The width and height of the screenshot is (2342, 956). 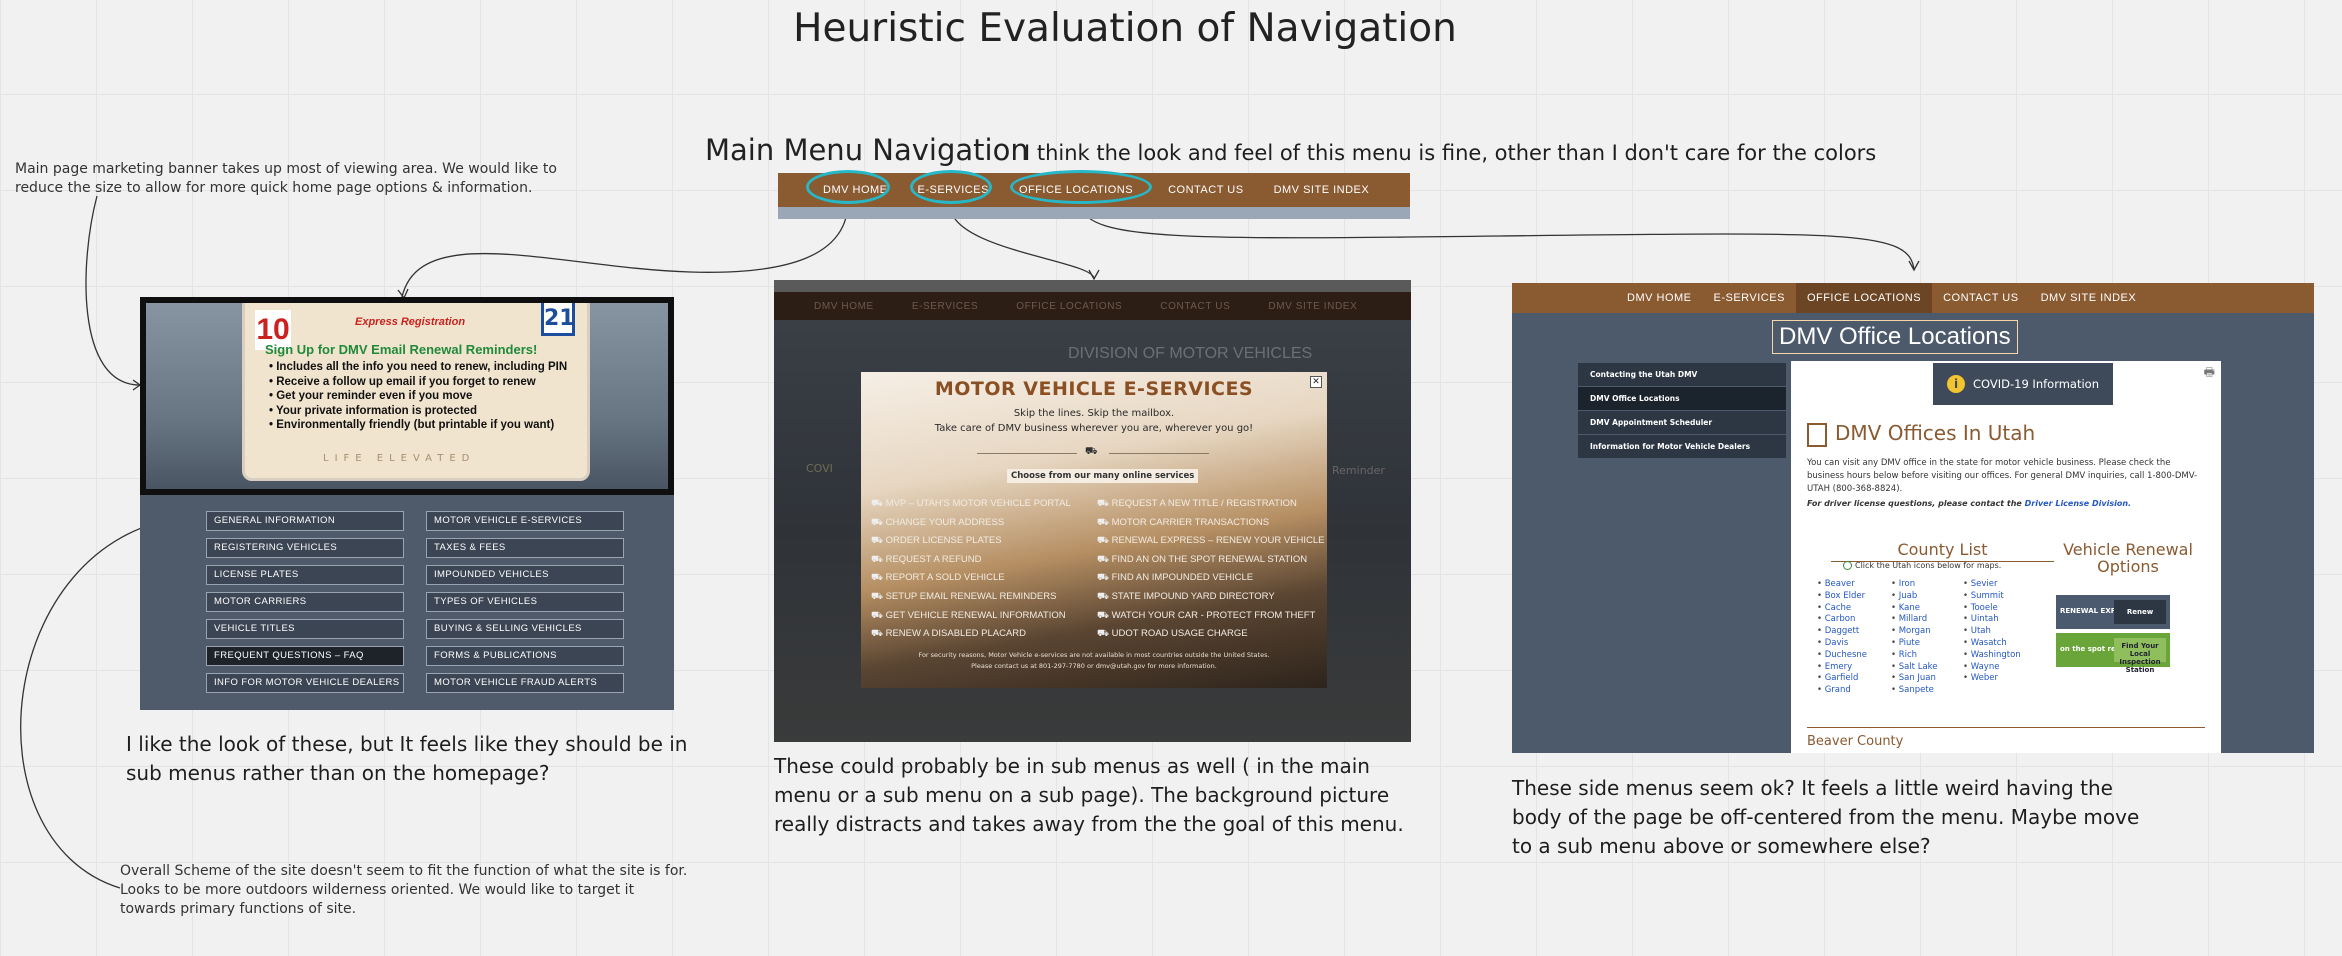 What do you see at coordinates (1682, 423) in the screenshot?
I see `side-item-appointment: DMV Appointment Scheduler` at bounding box center [1682, 423].